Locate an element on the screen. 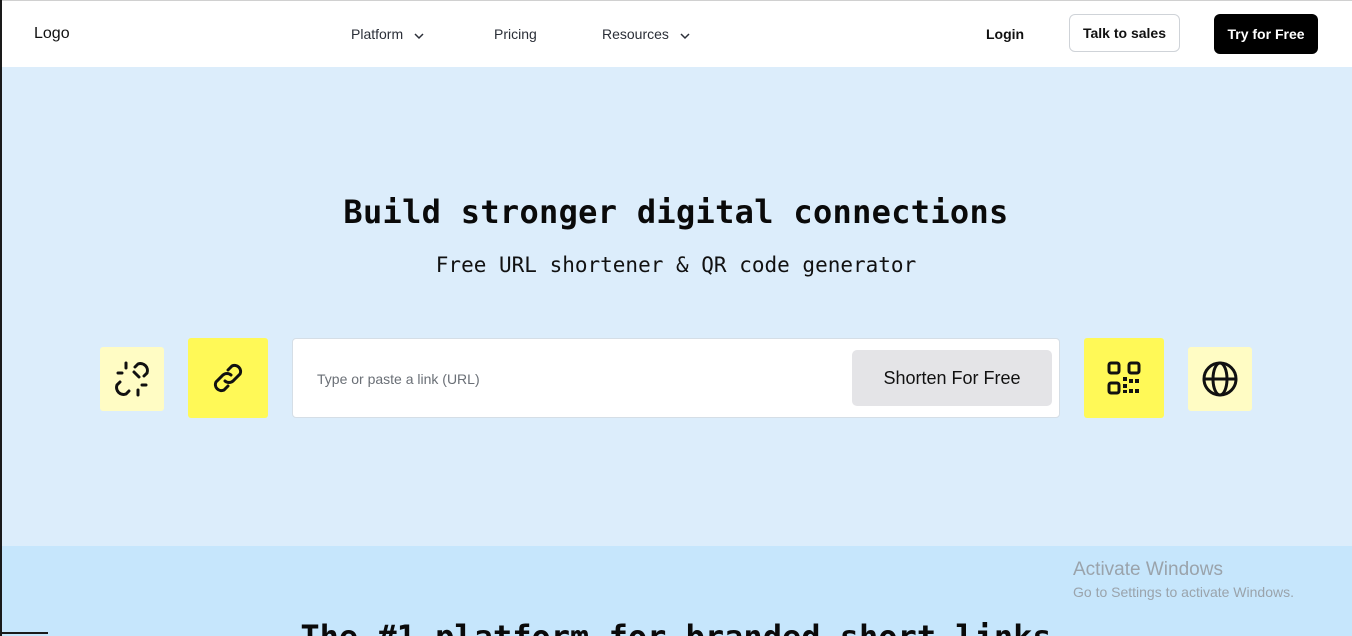  link-tile is located at coordinates (228, 378).